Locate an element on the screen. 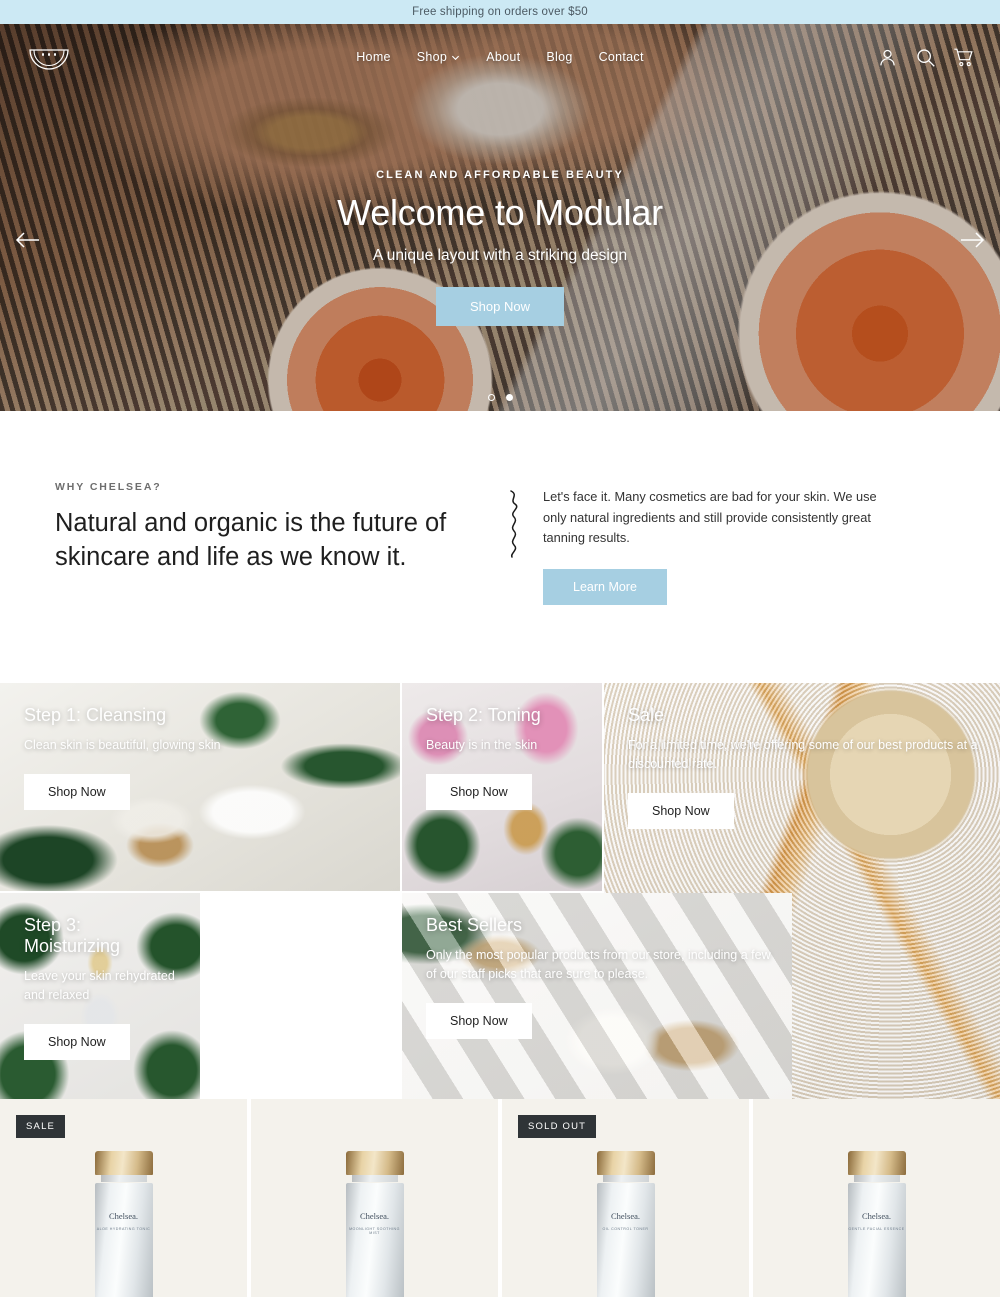  bottle-body: Chelsea. OIL CONTROL TONER is located at coordinates (625, 1240).